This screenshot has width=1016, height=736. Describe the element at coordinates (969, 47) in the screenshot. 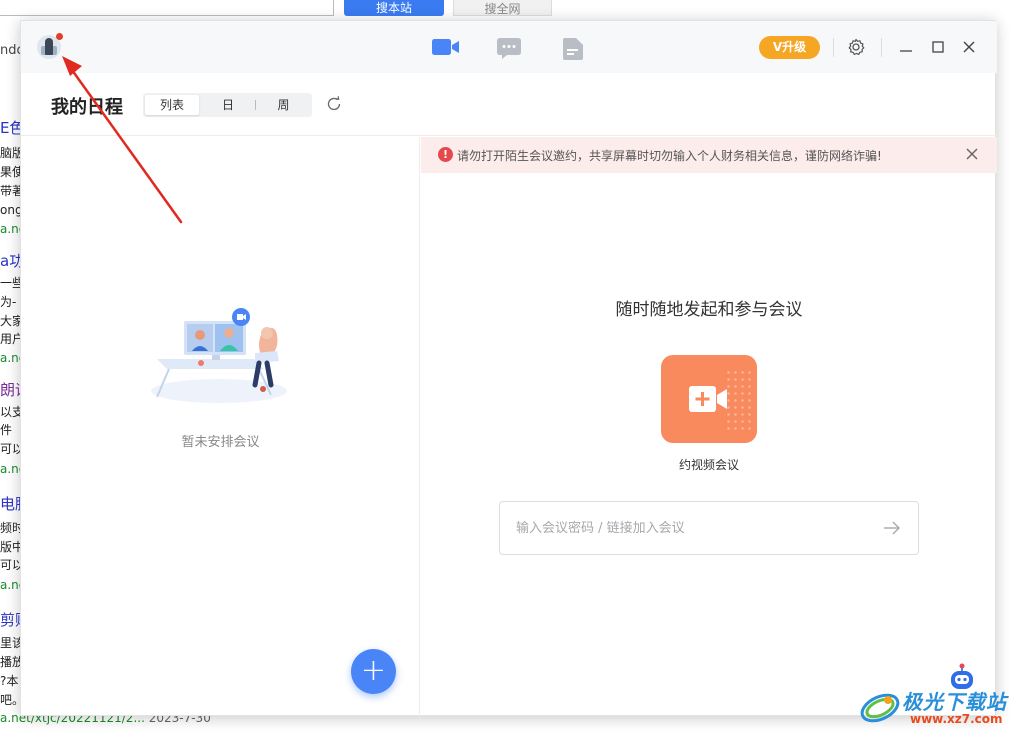

I see `close-icon` at that location.